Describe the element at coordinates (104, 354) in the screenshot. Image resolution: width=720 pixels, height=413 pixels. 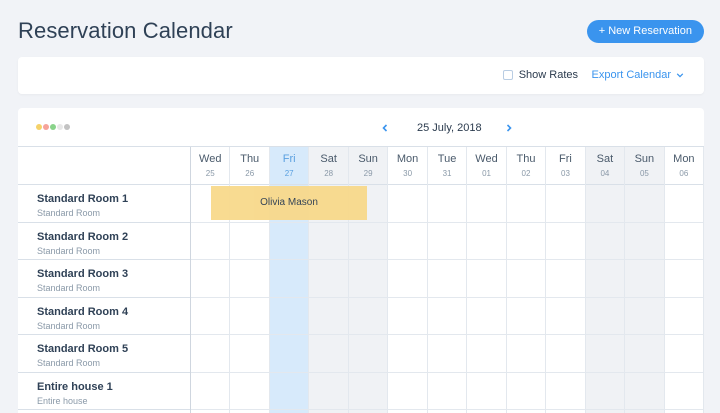
I see `room-row: Standard Room 5 Standard Room` at that location.